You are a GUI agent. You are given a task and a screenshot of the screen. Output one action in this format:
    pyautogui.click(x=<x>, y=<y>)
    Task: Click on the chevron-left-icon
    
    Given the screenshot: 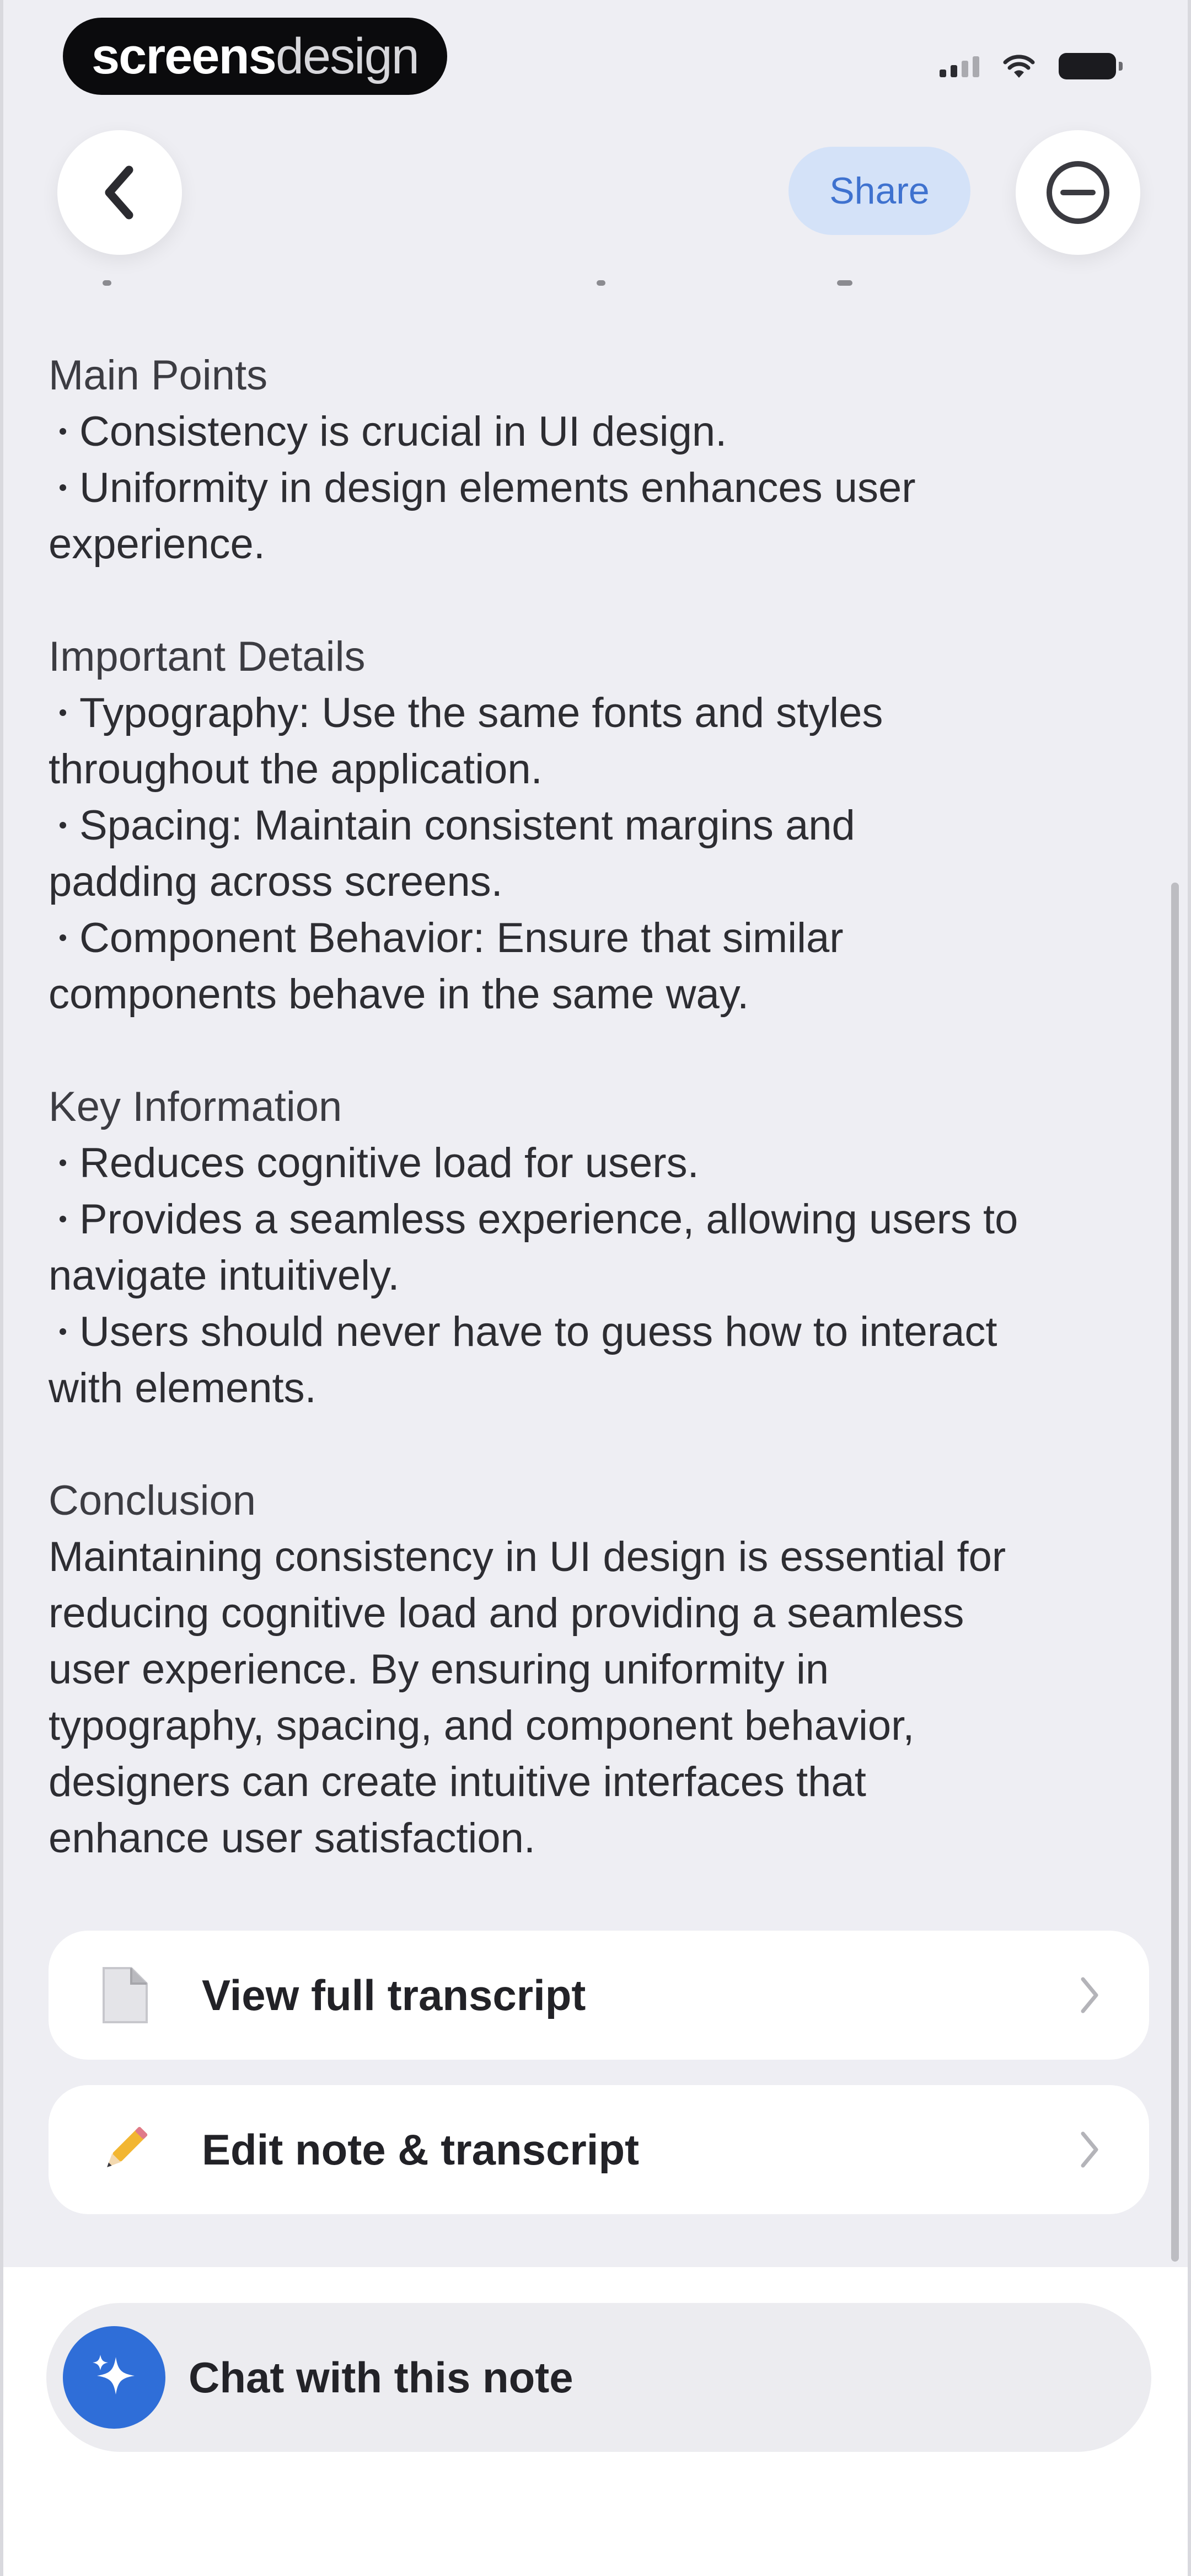 What is the action you would take?
    pyautogui.click(x=119, y=192)
    